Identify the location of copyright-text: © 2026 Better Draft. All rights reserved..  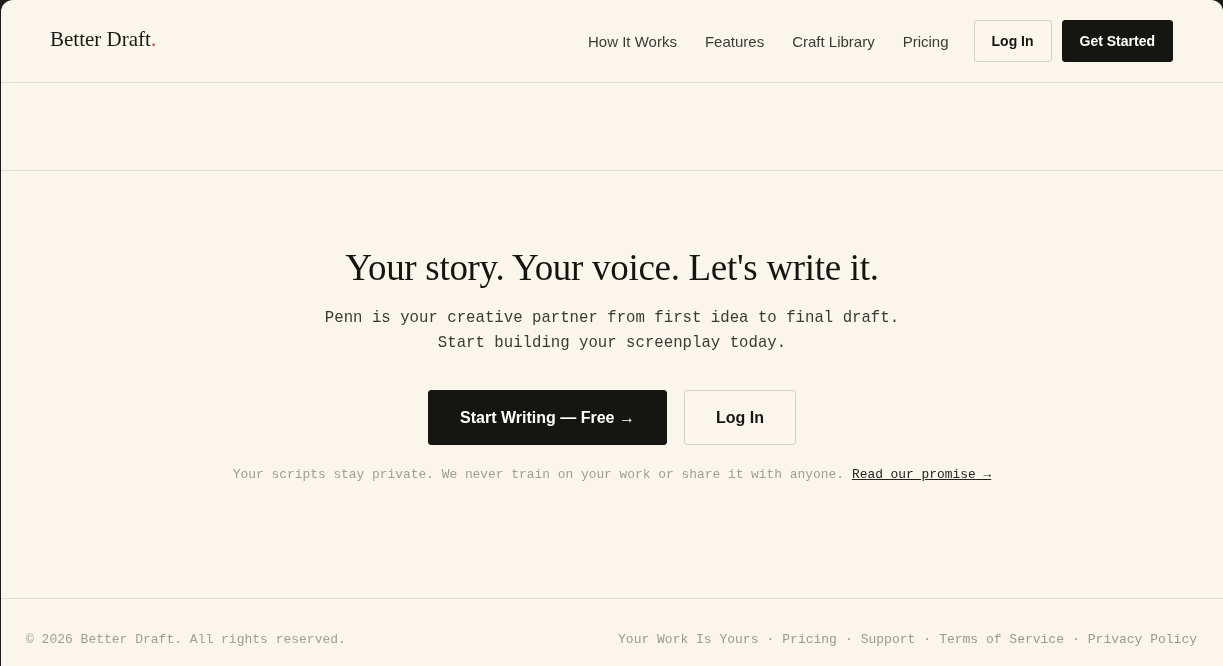
(186, 640).